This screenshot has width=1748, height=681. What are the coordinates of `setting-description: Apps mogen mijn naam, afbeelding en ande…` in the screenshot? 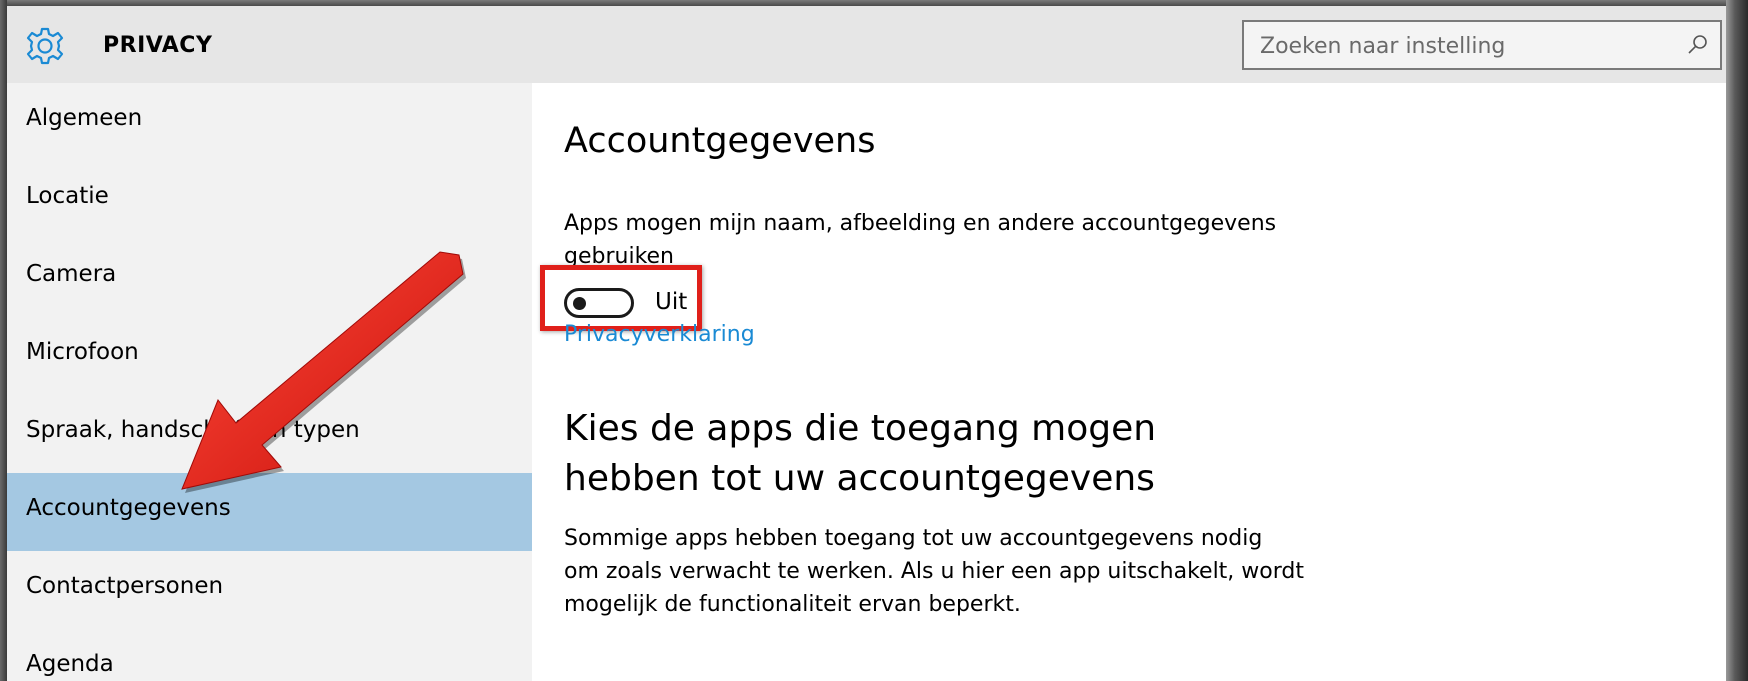 It's located at (920, 240).